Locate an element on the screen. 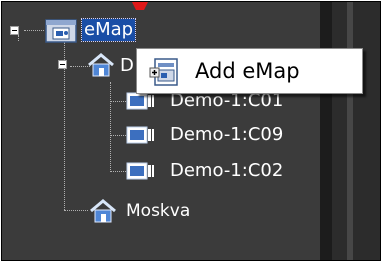  menu-item-add-emap: Add eMap is located at coordinates (249, 71).